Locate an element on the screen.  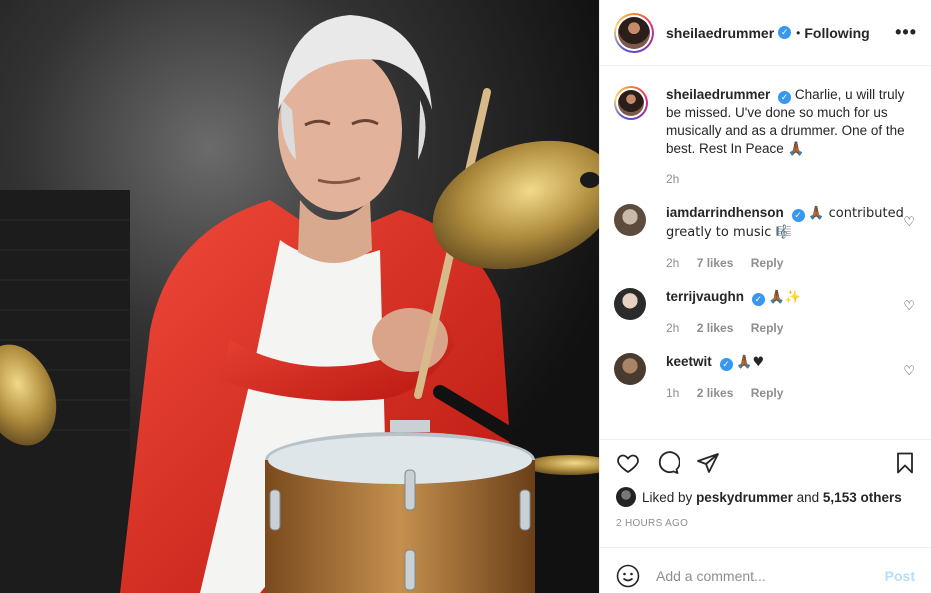
likes-prefix: Liked by is located at coordinates (667, 497).